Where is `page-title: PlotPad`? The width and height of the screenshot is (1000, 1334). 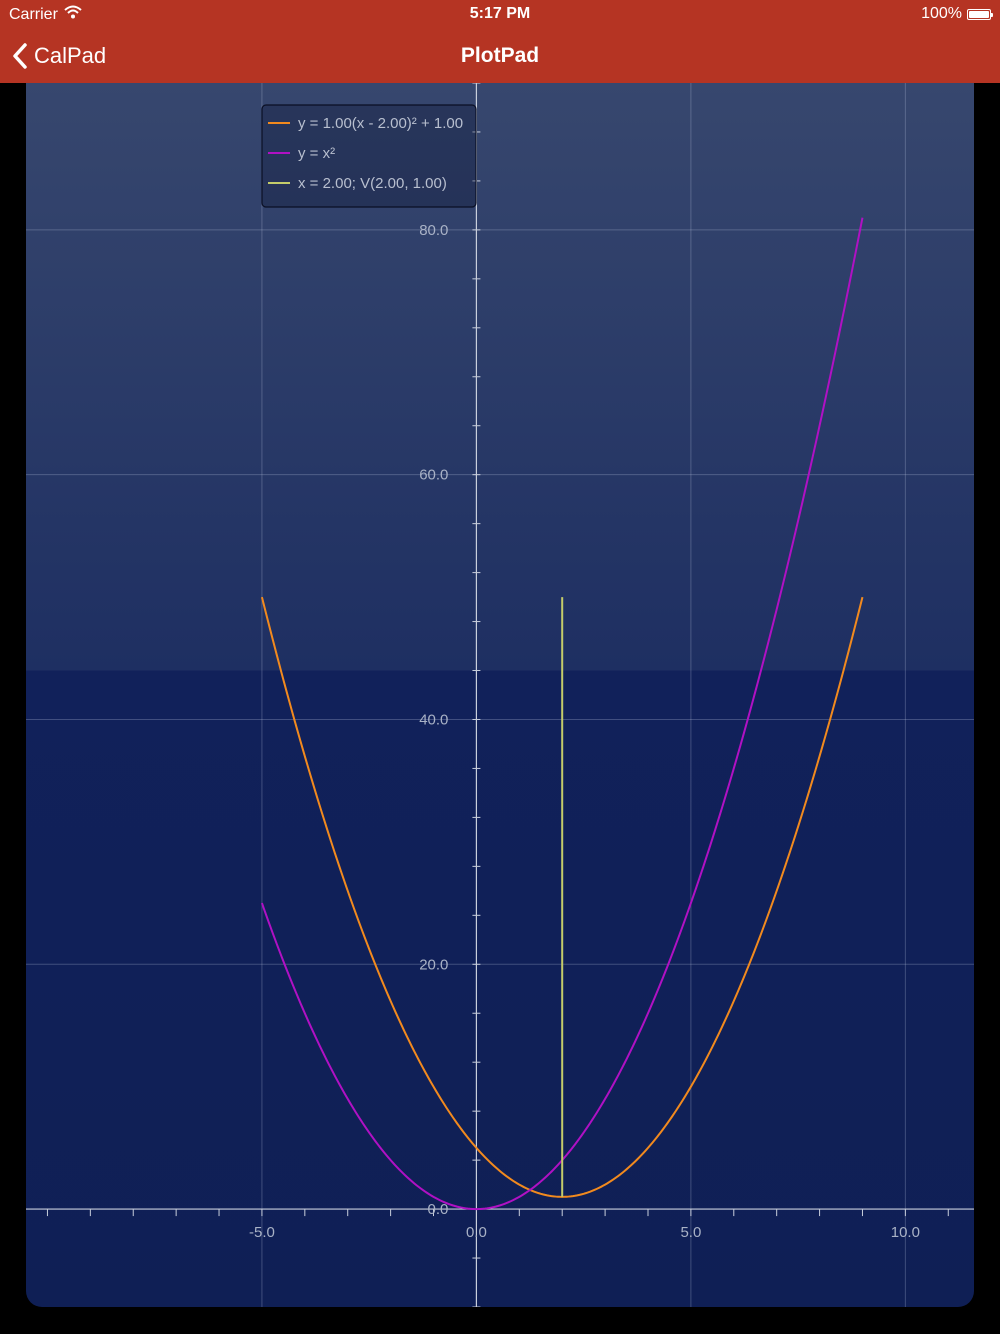
page-title: PlotPad is located at coordinates (500, 55).